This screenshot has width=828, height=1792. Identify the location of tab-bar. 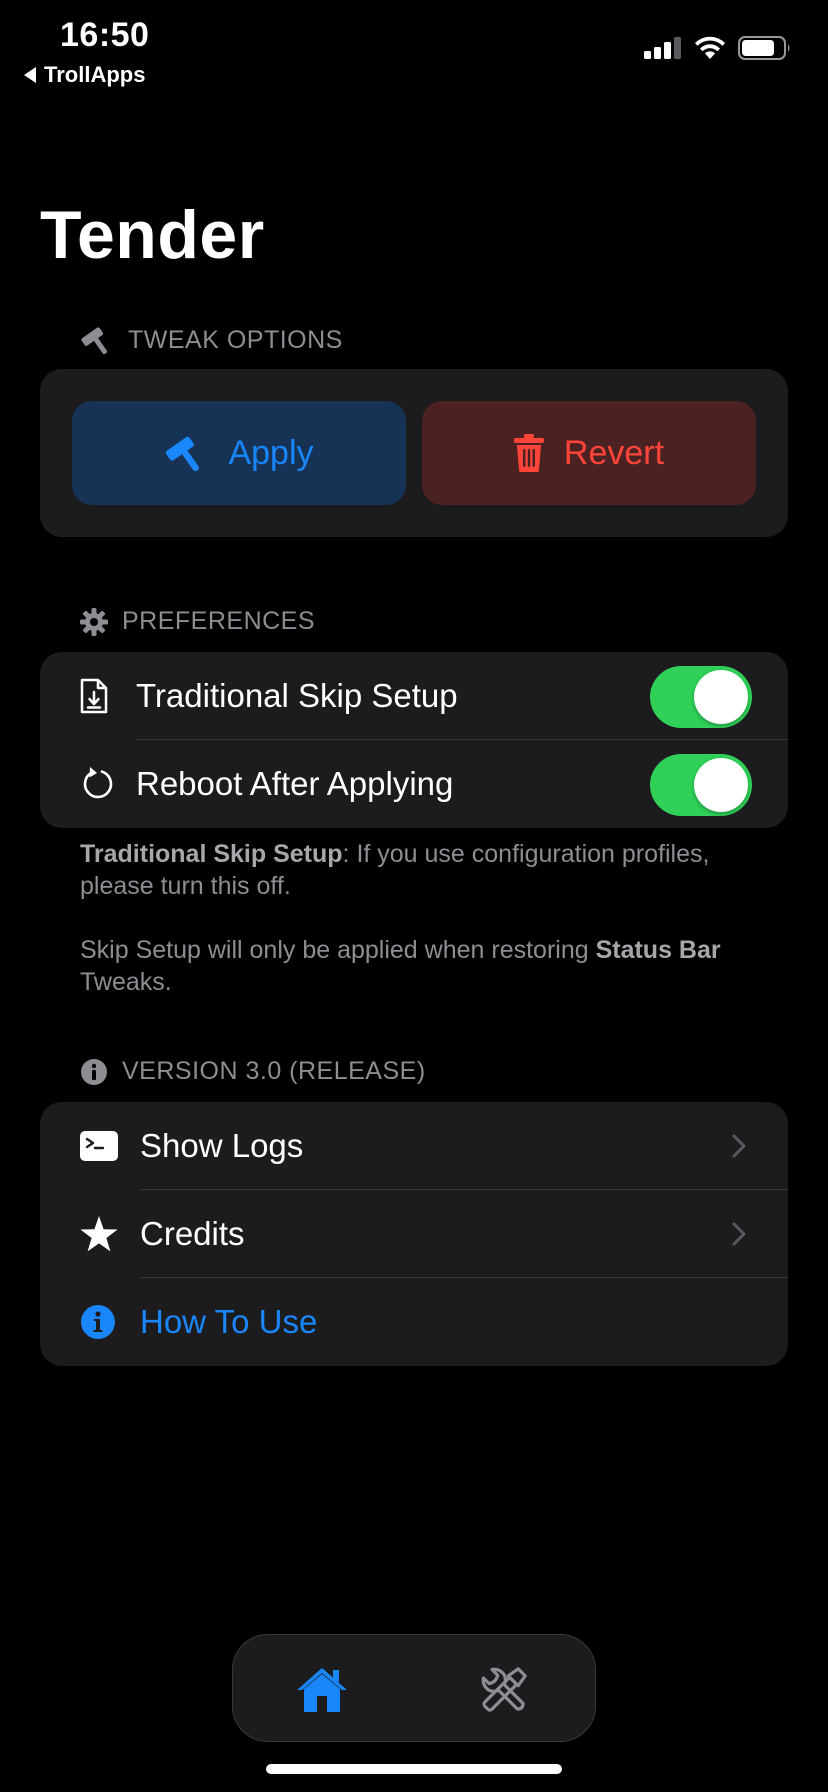
(414, 1688).